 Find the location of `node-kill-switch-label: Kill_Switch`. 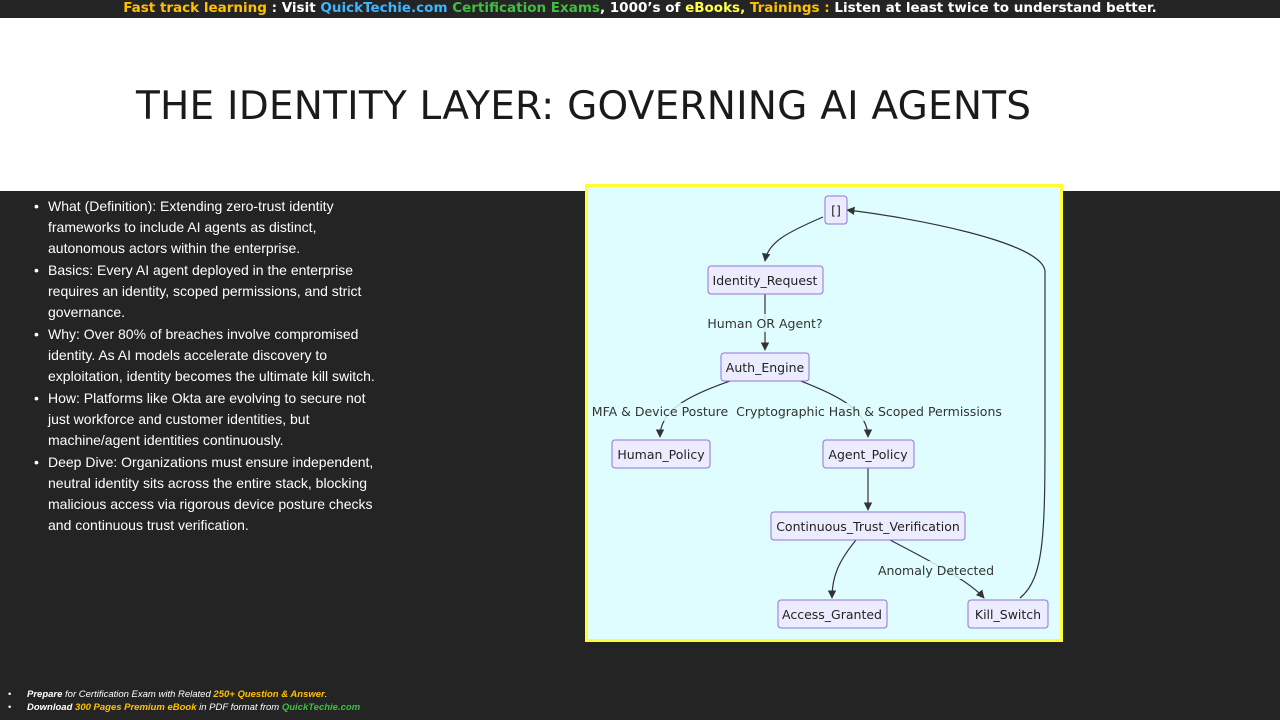

node-kill-switch-label: Kill_Switch is located at coordinates (1008, 614).